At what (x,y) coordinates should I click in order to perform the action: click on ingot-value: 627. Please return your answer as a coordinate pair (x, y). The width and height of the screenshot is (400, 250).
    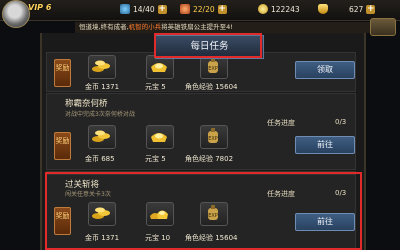
    Looking at the image, I should click on (356, 9).